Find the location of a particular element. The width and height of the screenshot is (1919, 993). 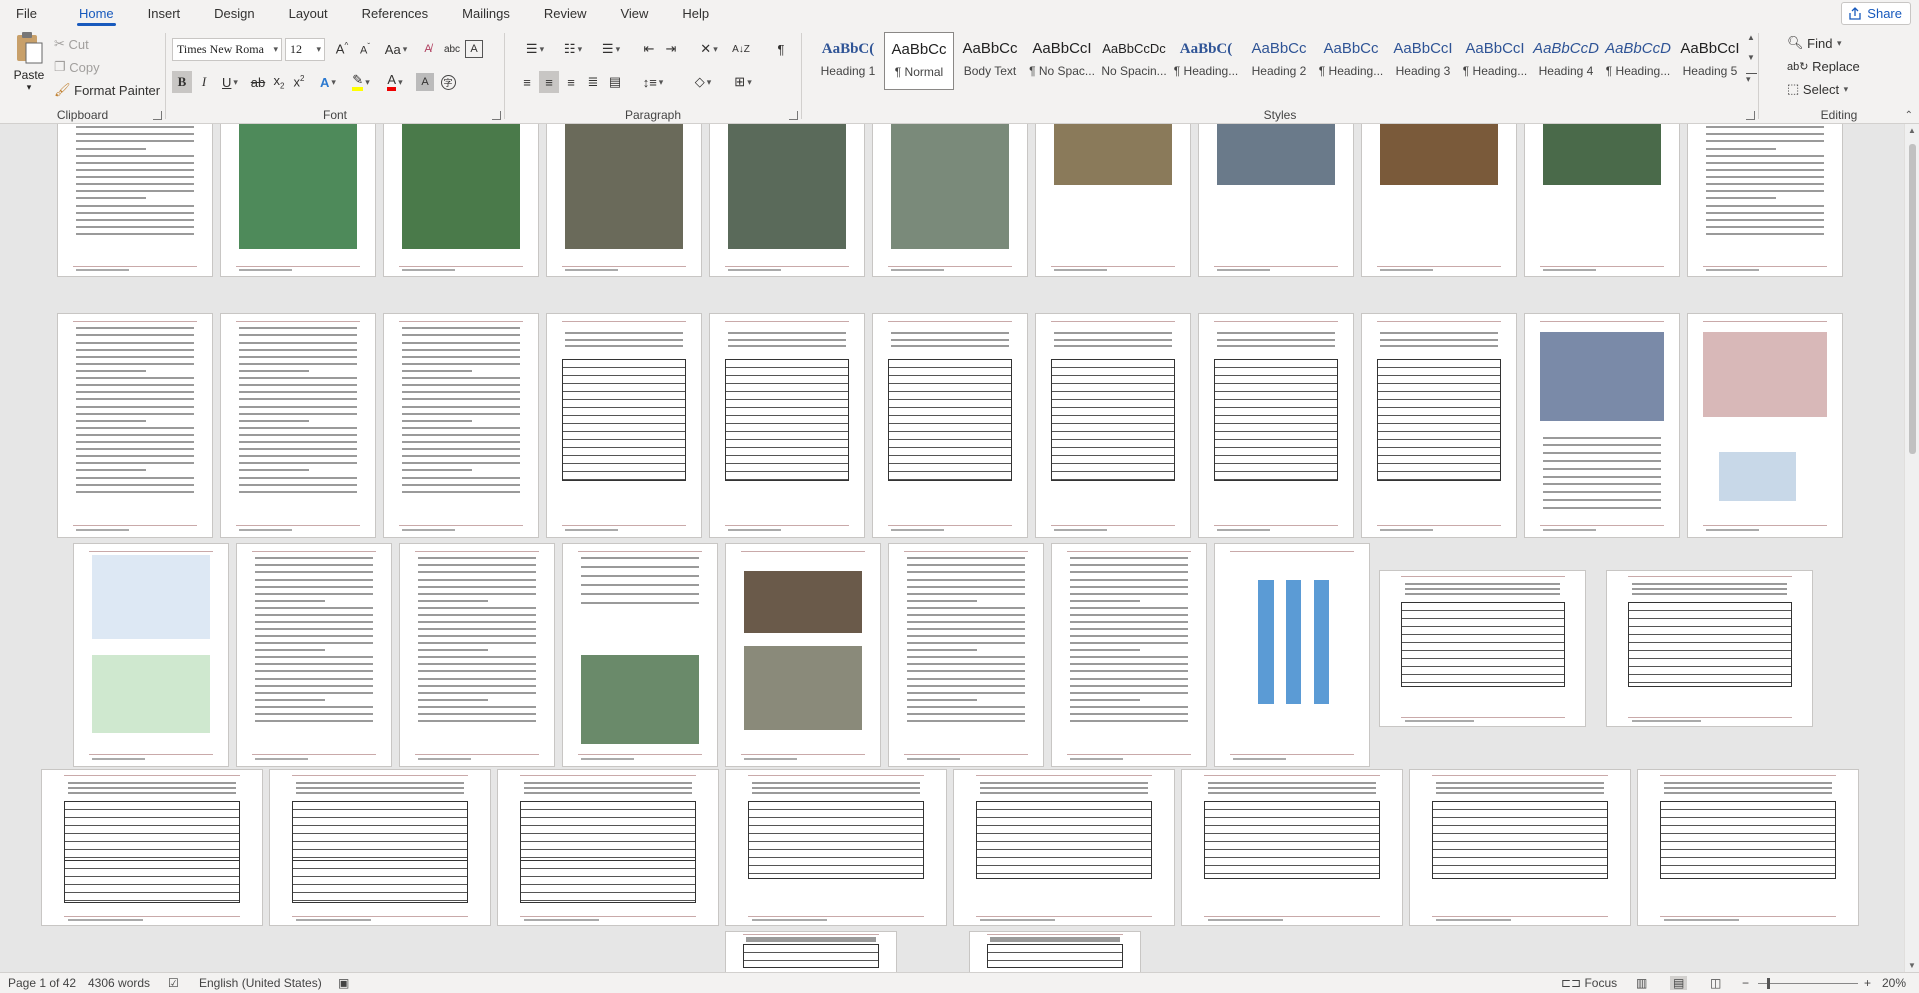

align-center-button: ≡ is located at coordinates (549, 82).